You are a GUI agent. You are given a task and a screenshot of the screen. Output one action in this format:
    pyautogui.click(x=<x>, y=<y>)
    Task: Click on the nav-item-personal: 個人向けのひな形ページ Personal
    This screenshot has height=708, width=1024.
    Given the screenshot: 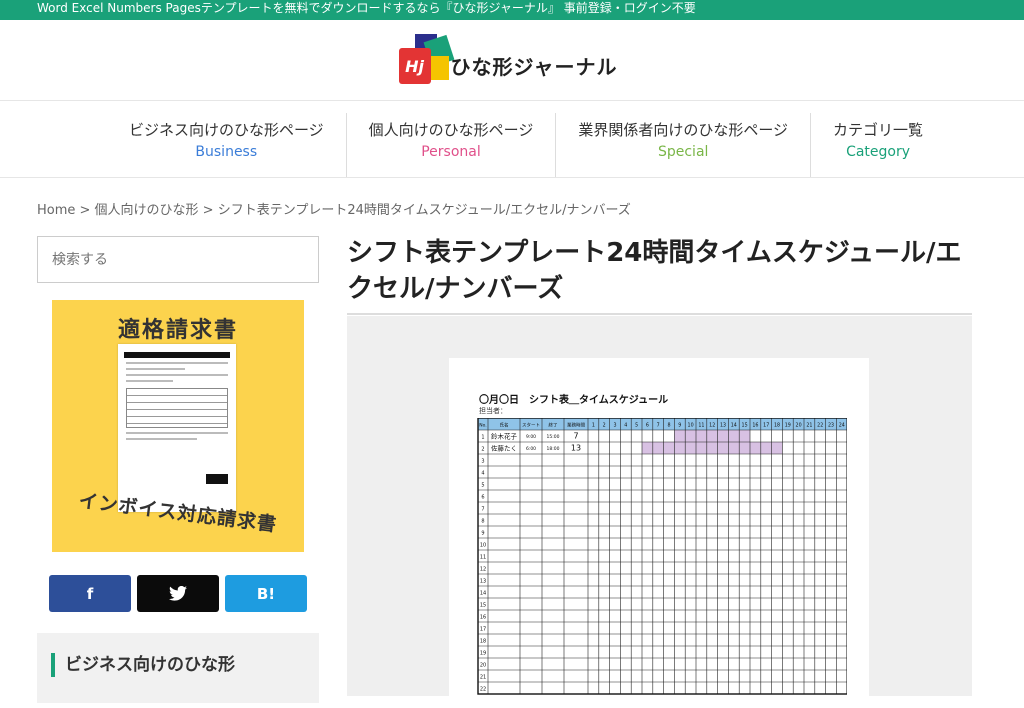 What is the action you would take?
    pyautogui.click(x=450, y=145)
    